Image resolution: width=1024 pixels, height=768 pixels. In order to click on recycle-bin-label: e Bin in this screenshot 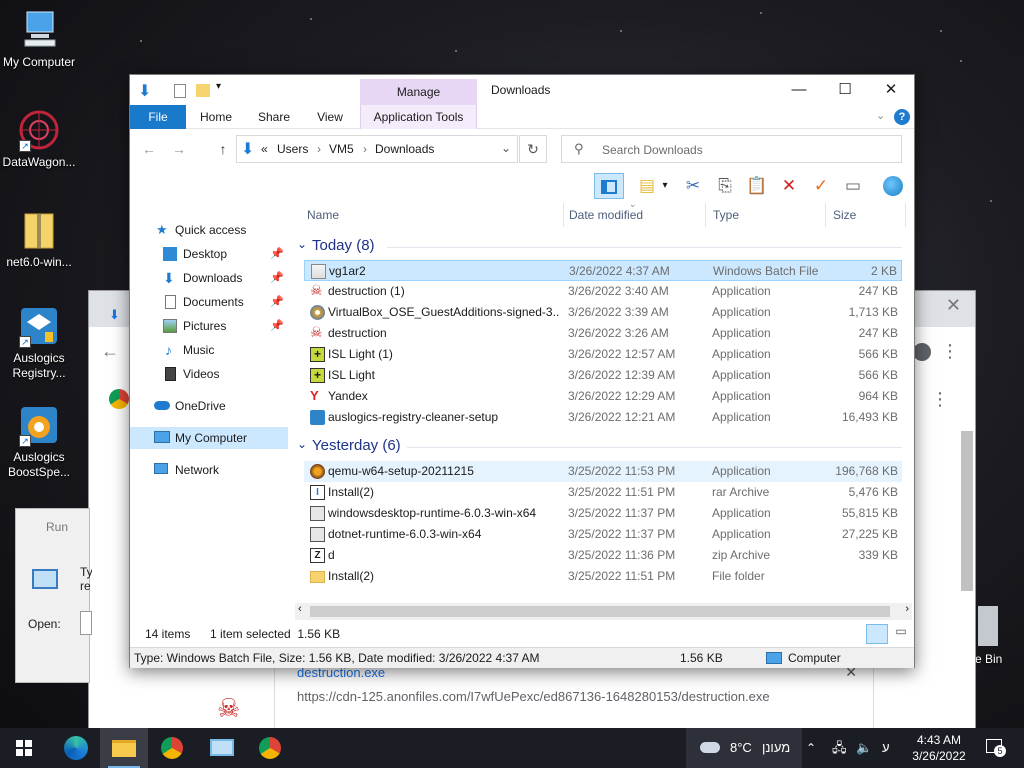, I will do `click(988, 659)`.